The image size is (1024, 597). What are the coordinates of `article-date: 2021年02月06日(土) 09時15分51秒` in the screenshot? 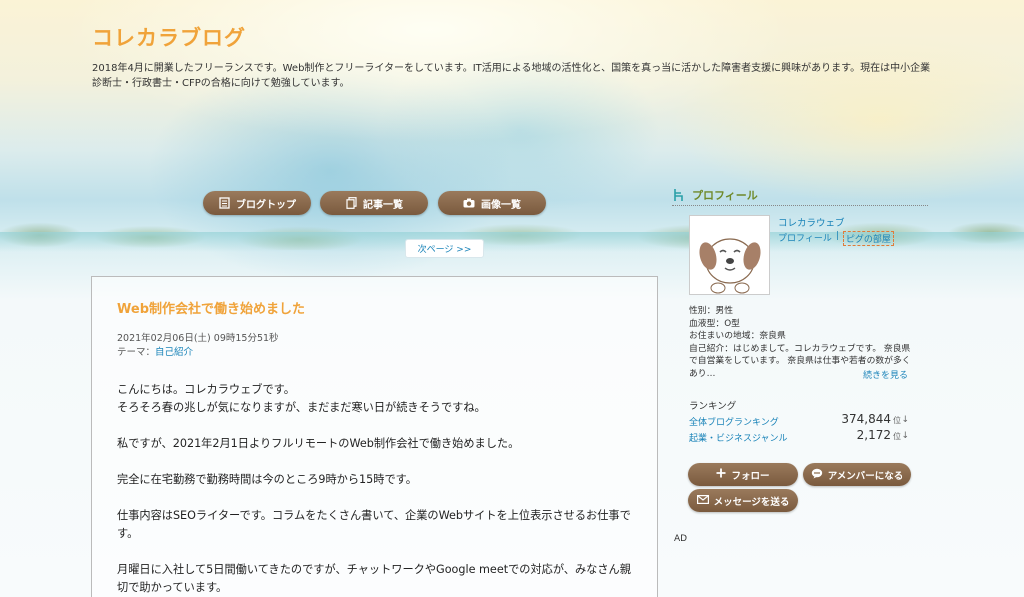 It's located at (198, 338).